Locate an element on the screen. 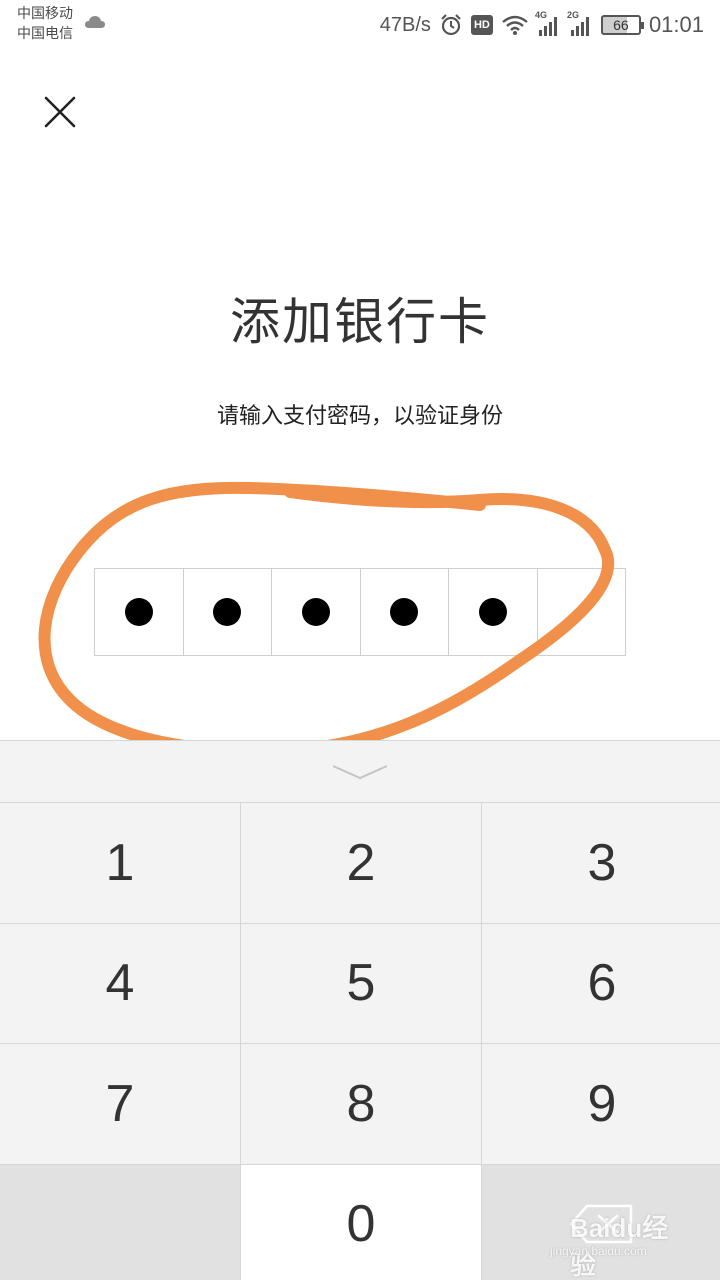 This screenshot has width=720, height=1280. key-label: 3 is located at coordinates (602, 862).